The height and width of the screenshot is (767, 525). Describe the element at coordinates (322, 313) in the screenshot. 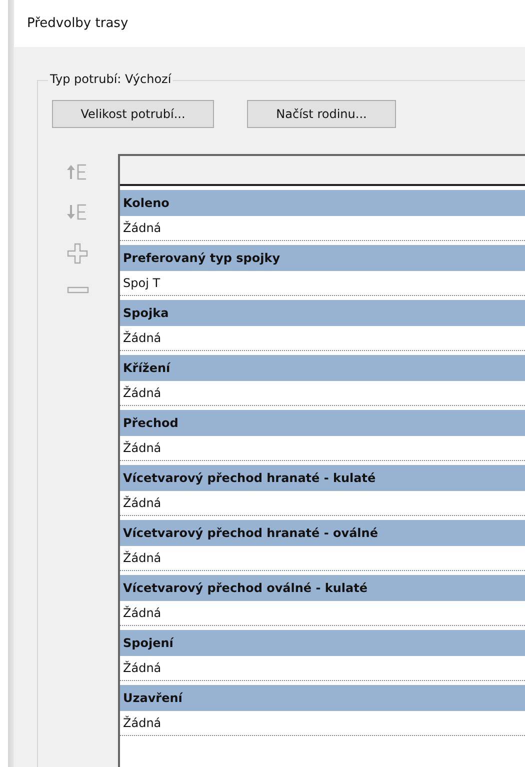

I see `section-heading: Spojka` at that location.